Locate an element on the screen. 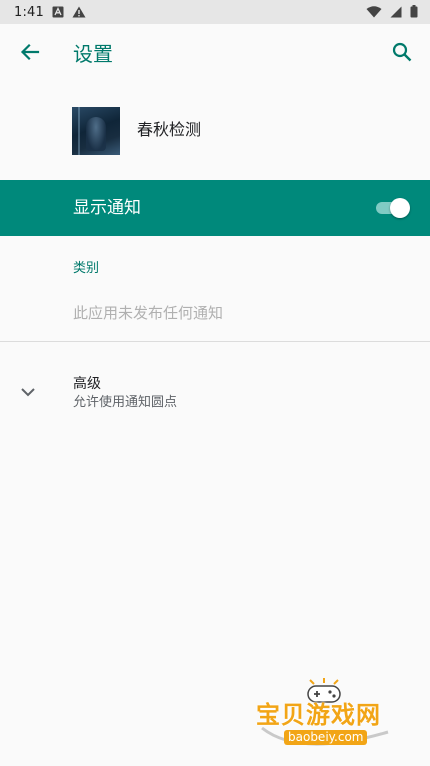 This screenshot has width=430, height=766. app-bar: 设置 is located at coordinates (215, 54).